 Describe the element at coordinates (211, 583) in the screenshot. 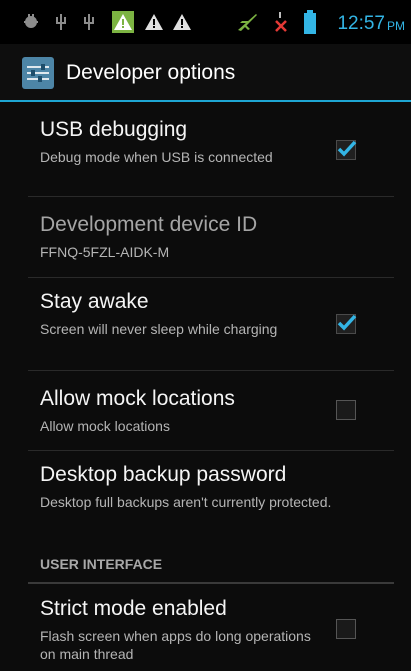

I see `section-divider` at that location.